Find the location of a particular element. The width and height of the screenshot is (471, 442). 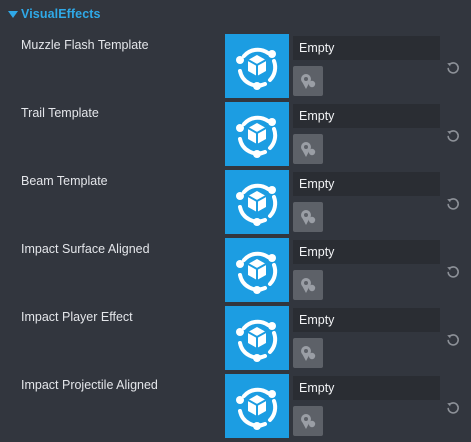

caret-down-icon is located at coordinates (13, 15).